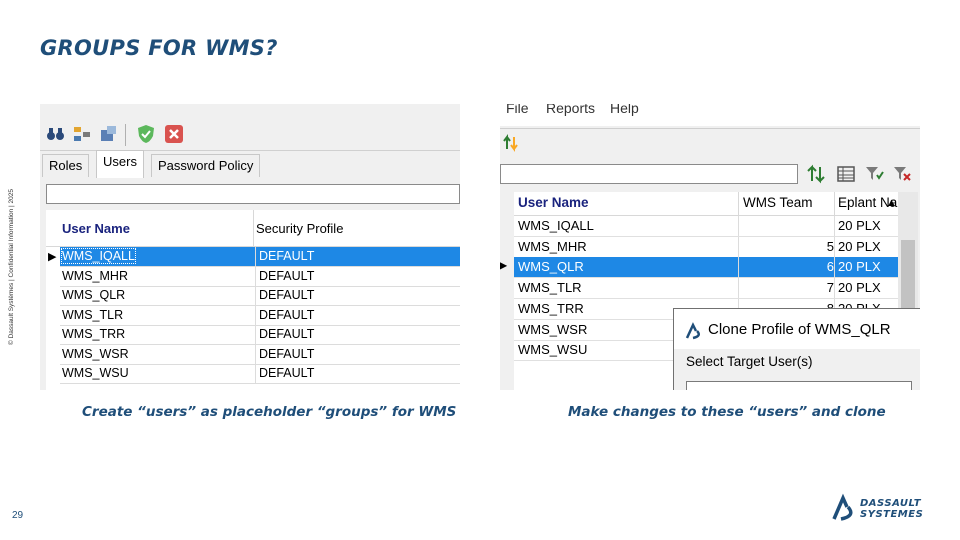 This screenshot has height=540, width=960. What do you see at coordinates (694, 332) in the screenshot?
I see `clone-app-icon` at bounding box center [694, 332].